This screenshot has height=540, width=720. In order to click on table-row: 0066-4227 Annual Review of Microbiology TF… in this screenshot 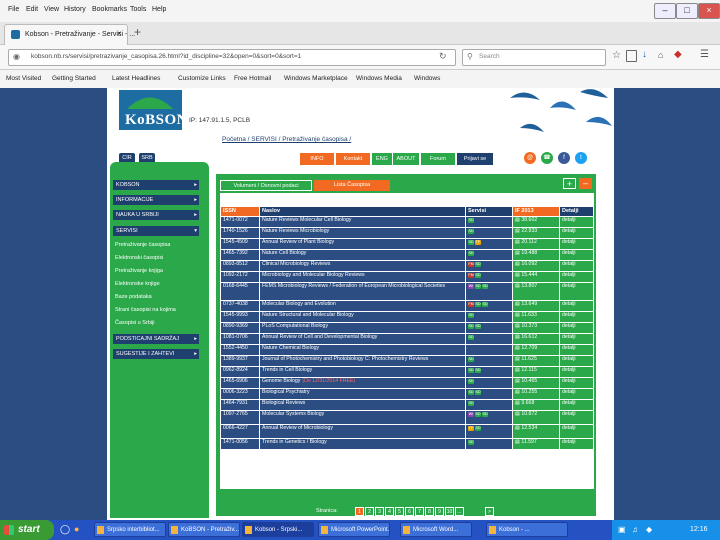, I will do `click(407, 431)`.